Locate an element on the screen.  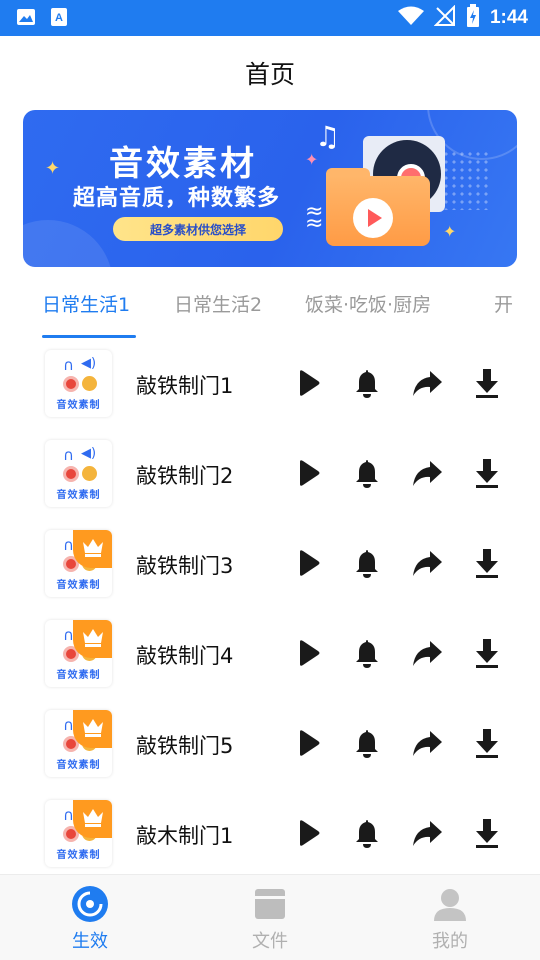
tab-partial: 开 is located at coordinates (503, 303).